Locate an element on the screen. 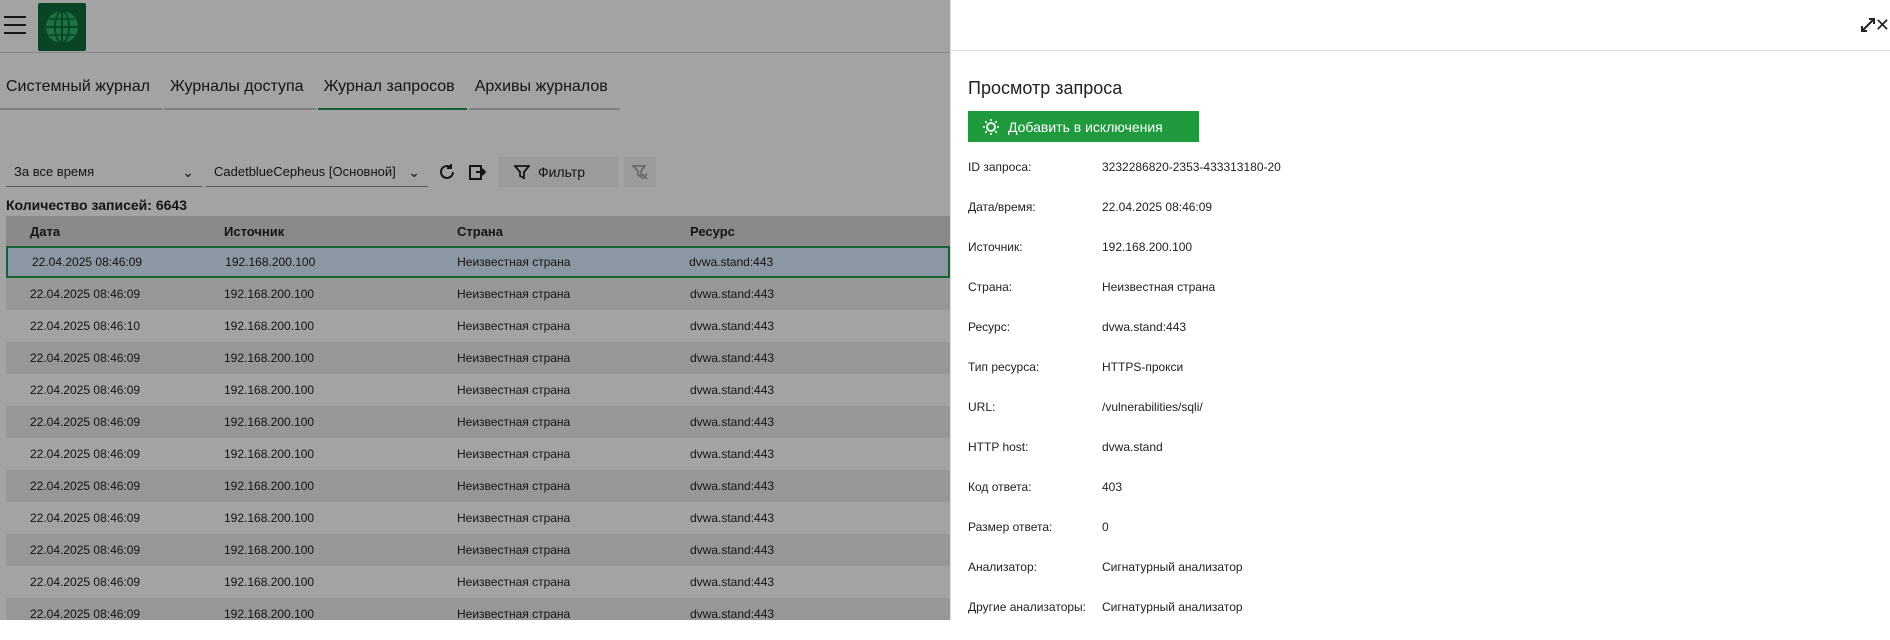  expand-icon is located at coordinates (1868, 25).